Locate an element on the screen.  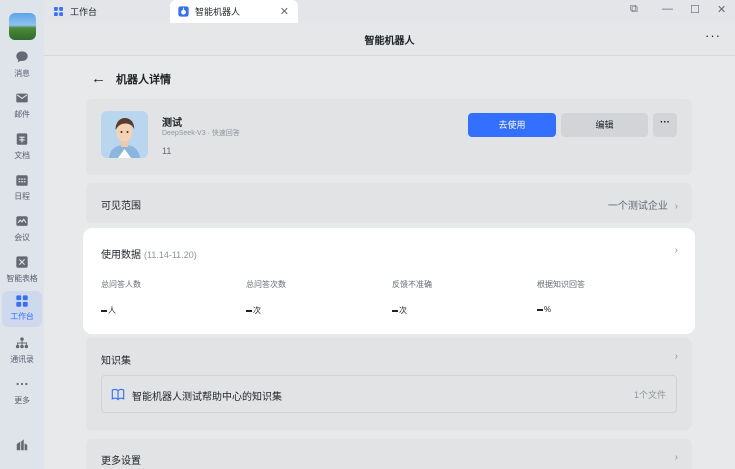
stat-value: 人 is located at coordinates (171, 310).